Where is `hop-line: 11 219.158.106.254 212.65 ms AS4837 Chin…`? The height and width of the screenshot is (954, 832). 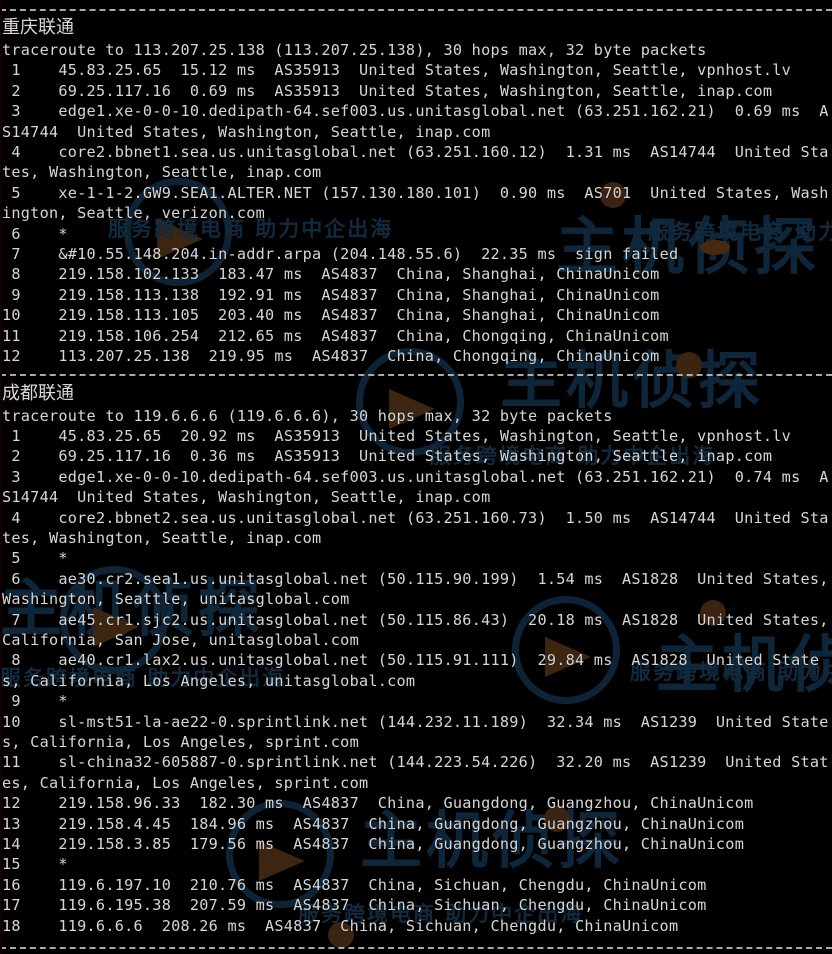
hop-line: 11 219.158.106.254 212.65 ms AS4837 Chin… is located at coordinates (335, 335).